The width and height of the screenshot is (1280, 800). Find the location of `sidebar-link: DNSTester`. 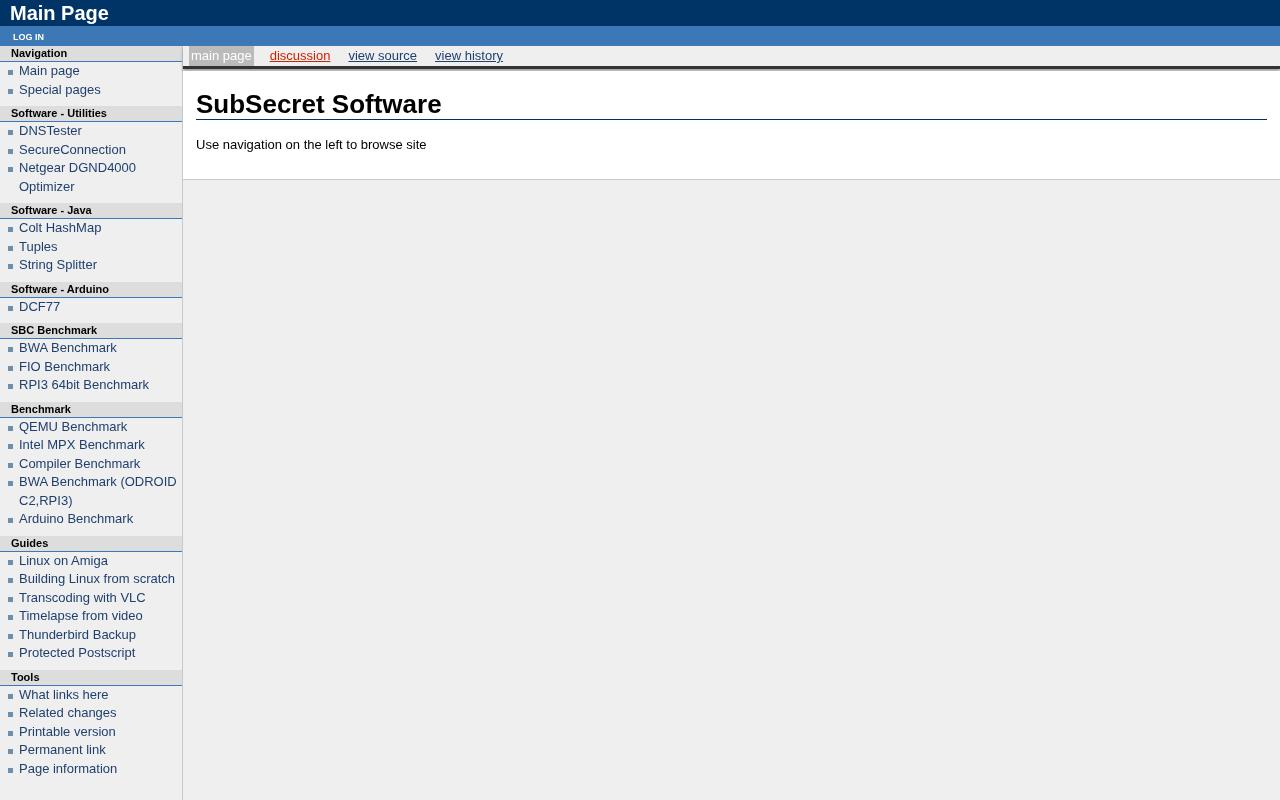

sidebar-link: DNSTester is located at coordinates (50, 131).